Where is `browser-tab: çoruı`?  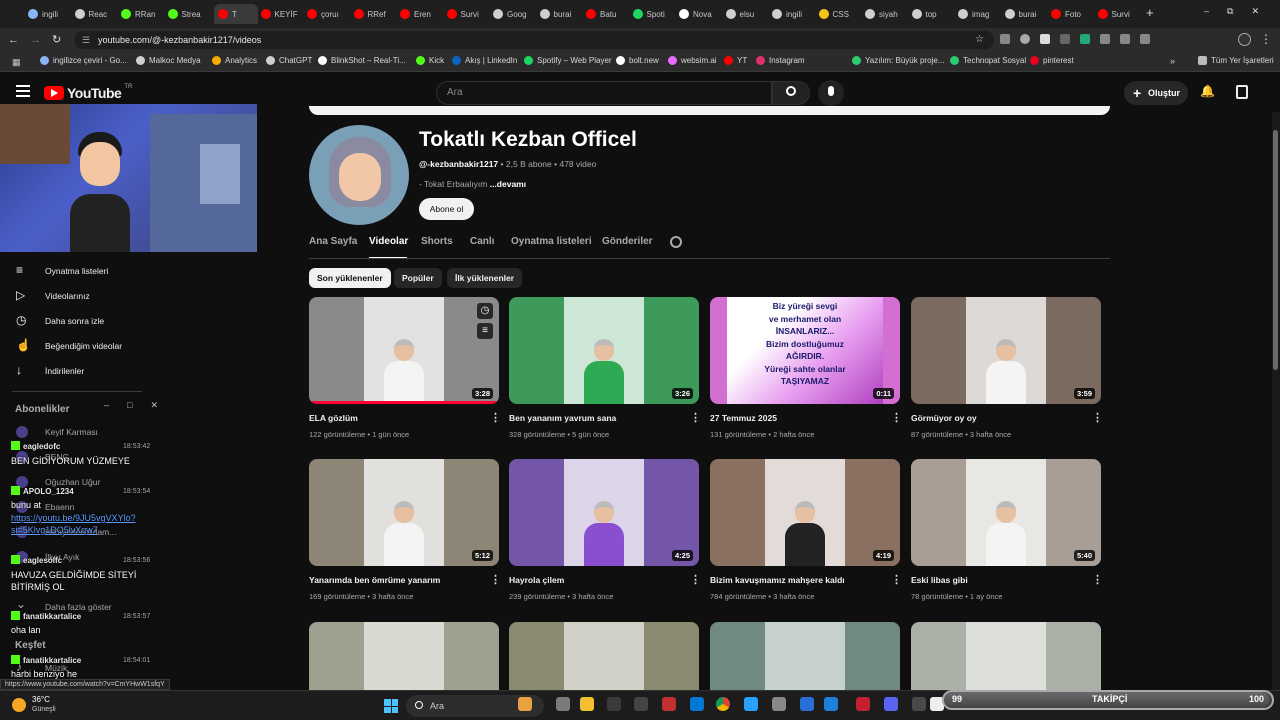
browser-tab: çoruı is located at coordinates (329, 14).